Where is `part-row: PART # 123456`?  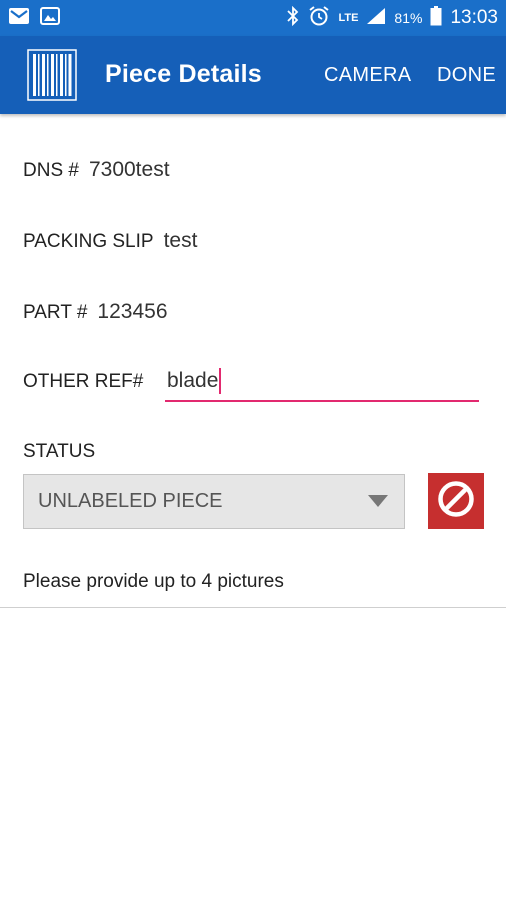
part-row: PART # 123456 is located at coordinates (95, 312).